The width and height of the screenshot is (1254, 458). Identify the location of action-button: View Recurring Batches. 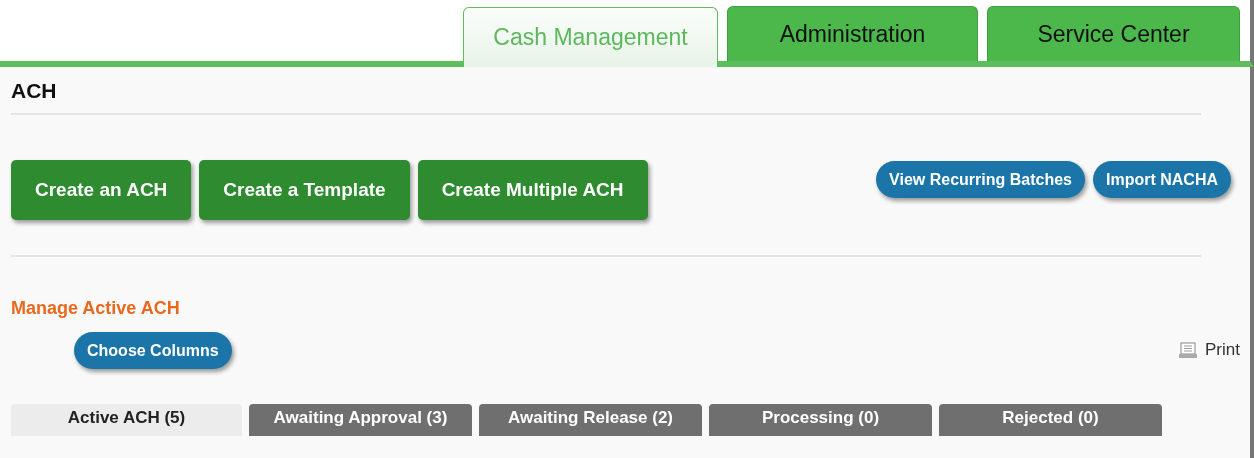
(980, 179).